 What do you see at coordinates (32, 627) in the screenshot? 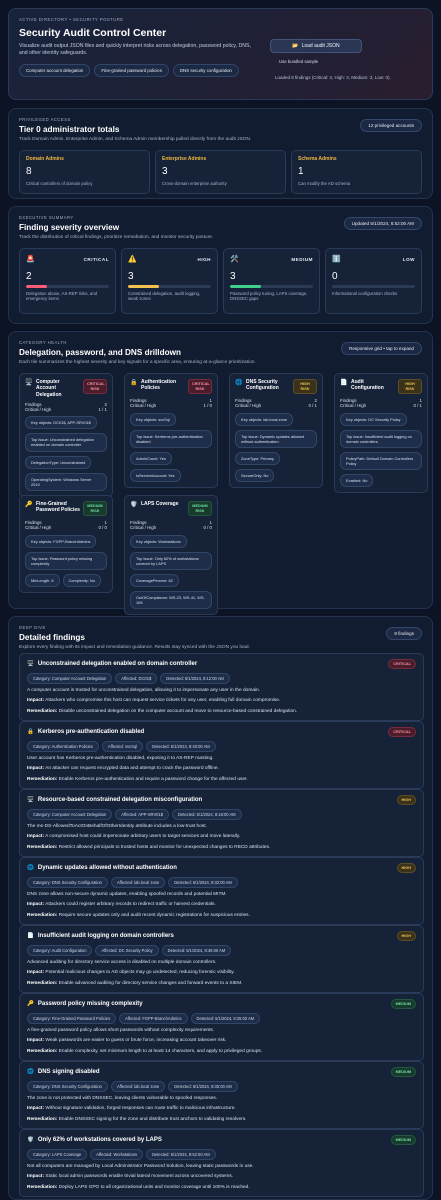
I see `findings-eyebrow: DEEP DIVE` at bounding box center [32, 627].